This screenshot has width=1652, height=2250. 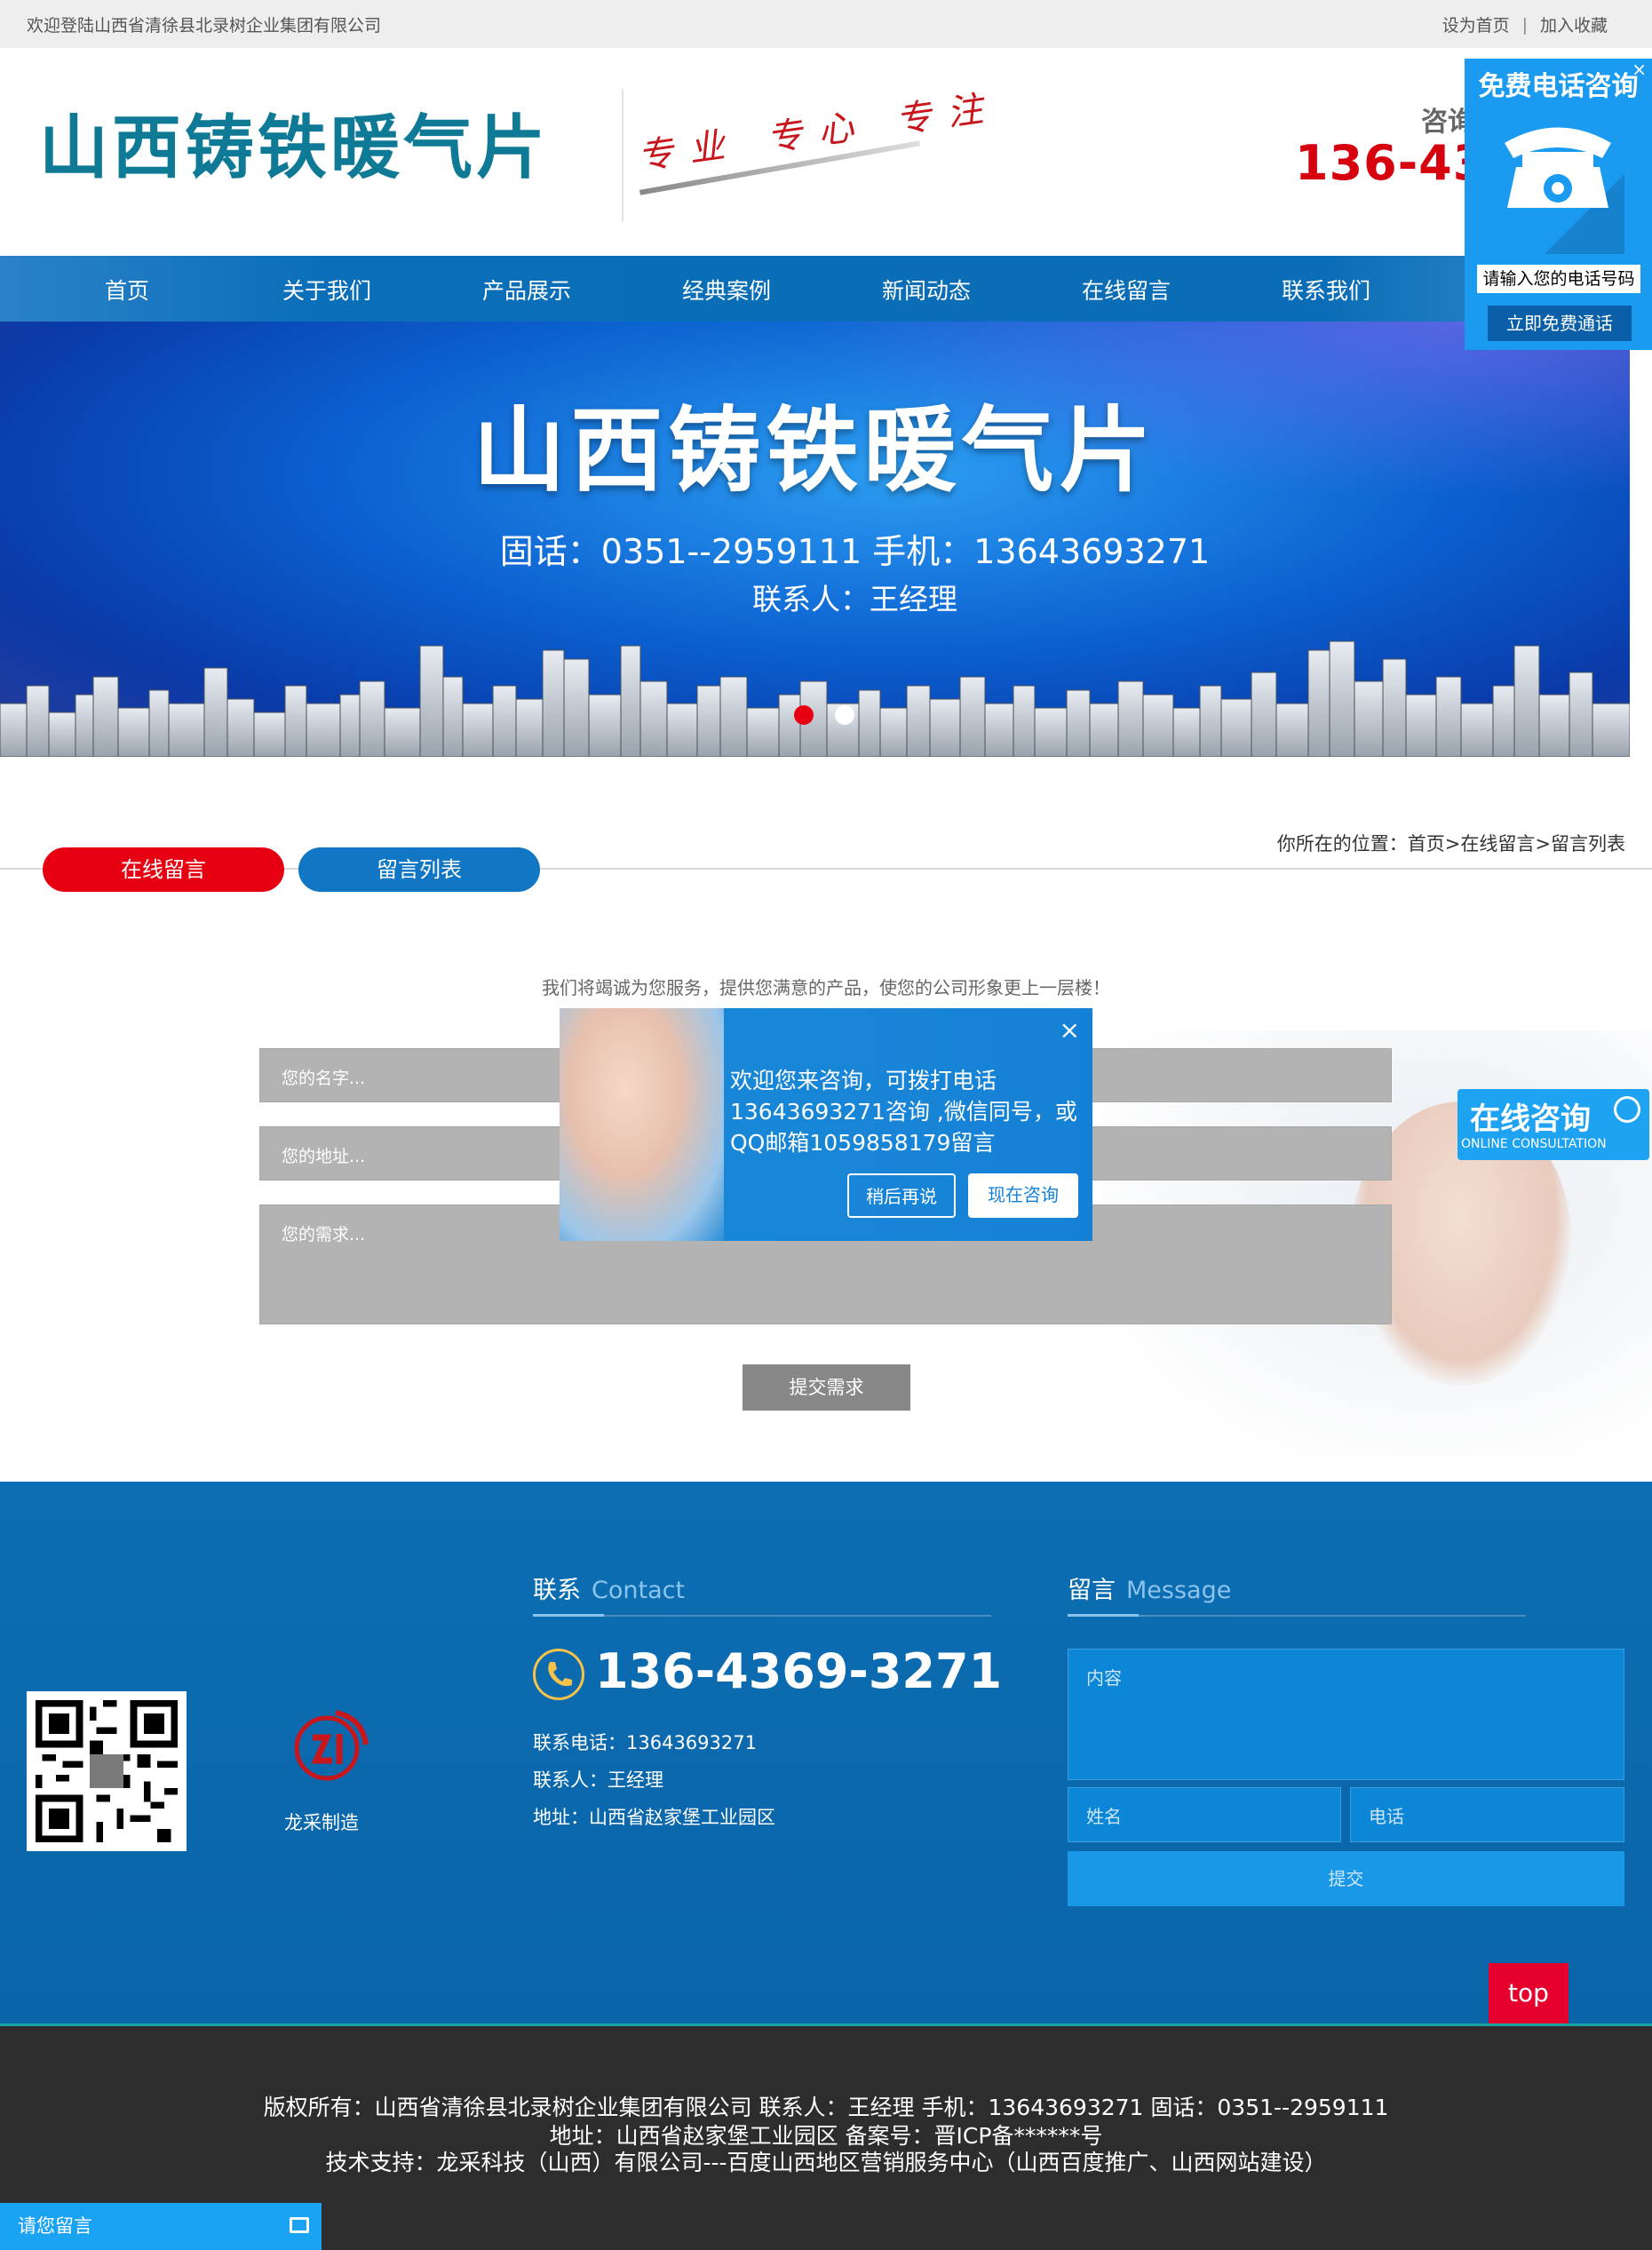 I want to click on nav-item-about: 关于我们, so click(x=326, y=290).